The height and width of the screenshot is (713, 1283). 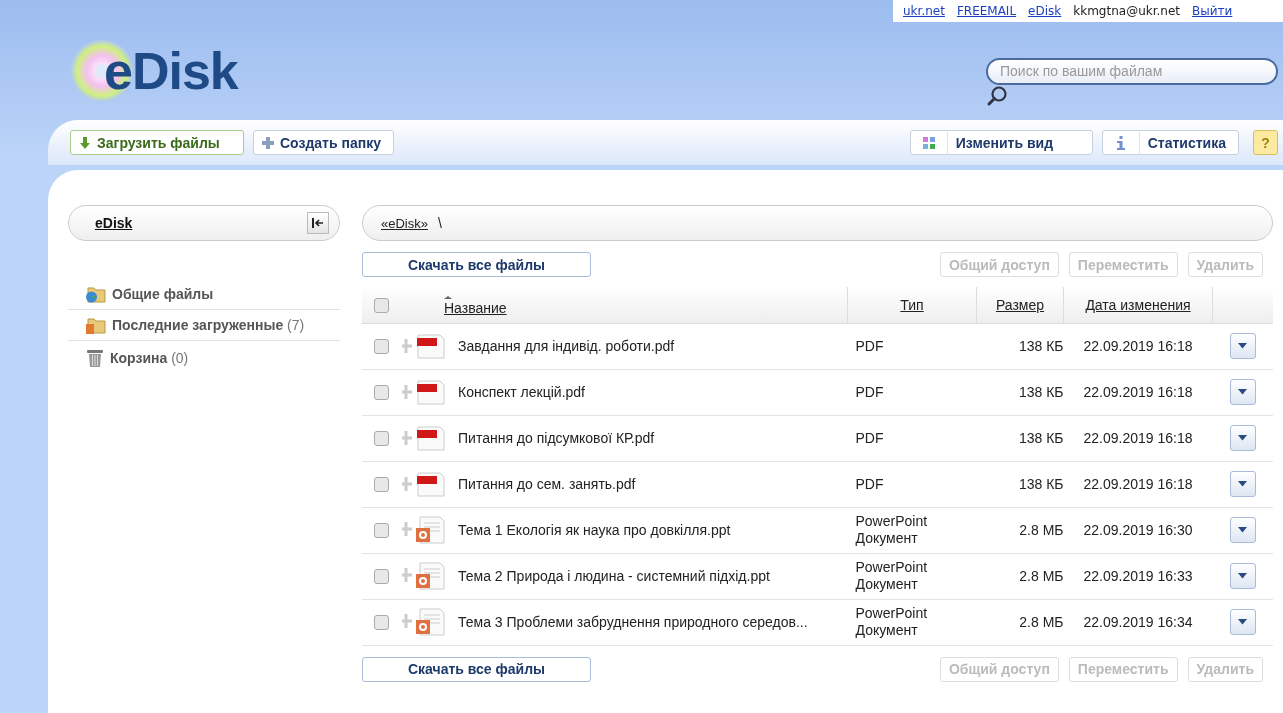 I want to click on sidebar-title-link: eDisk, so click(x=114, y=223).